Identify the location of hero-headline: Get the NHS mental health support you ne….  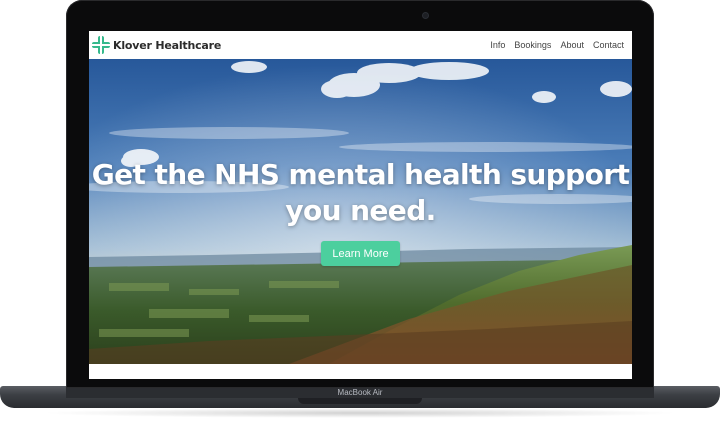
(360, 192).